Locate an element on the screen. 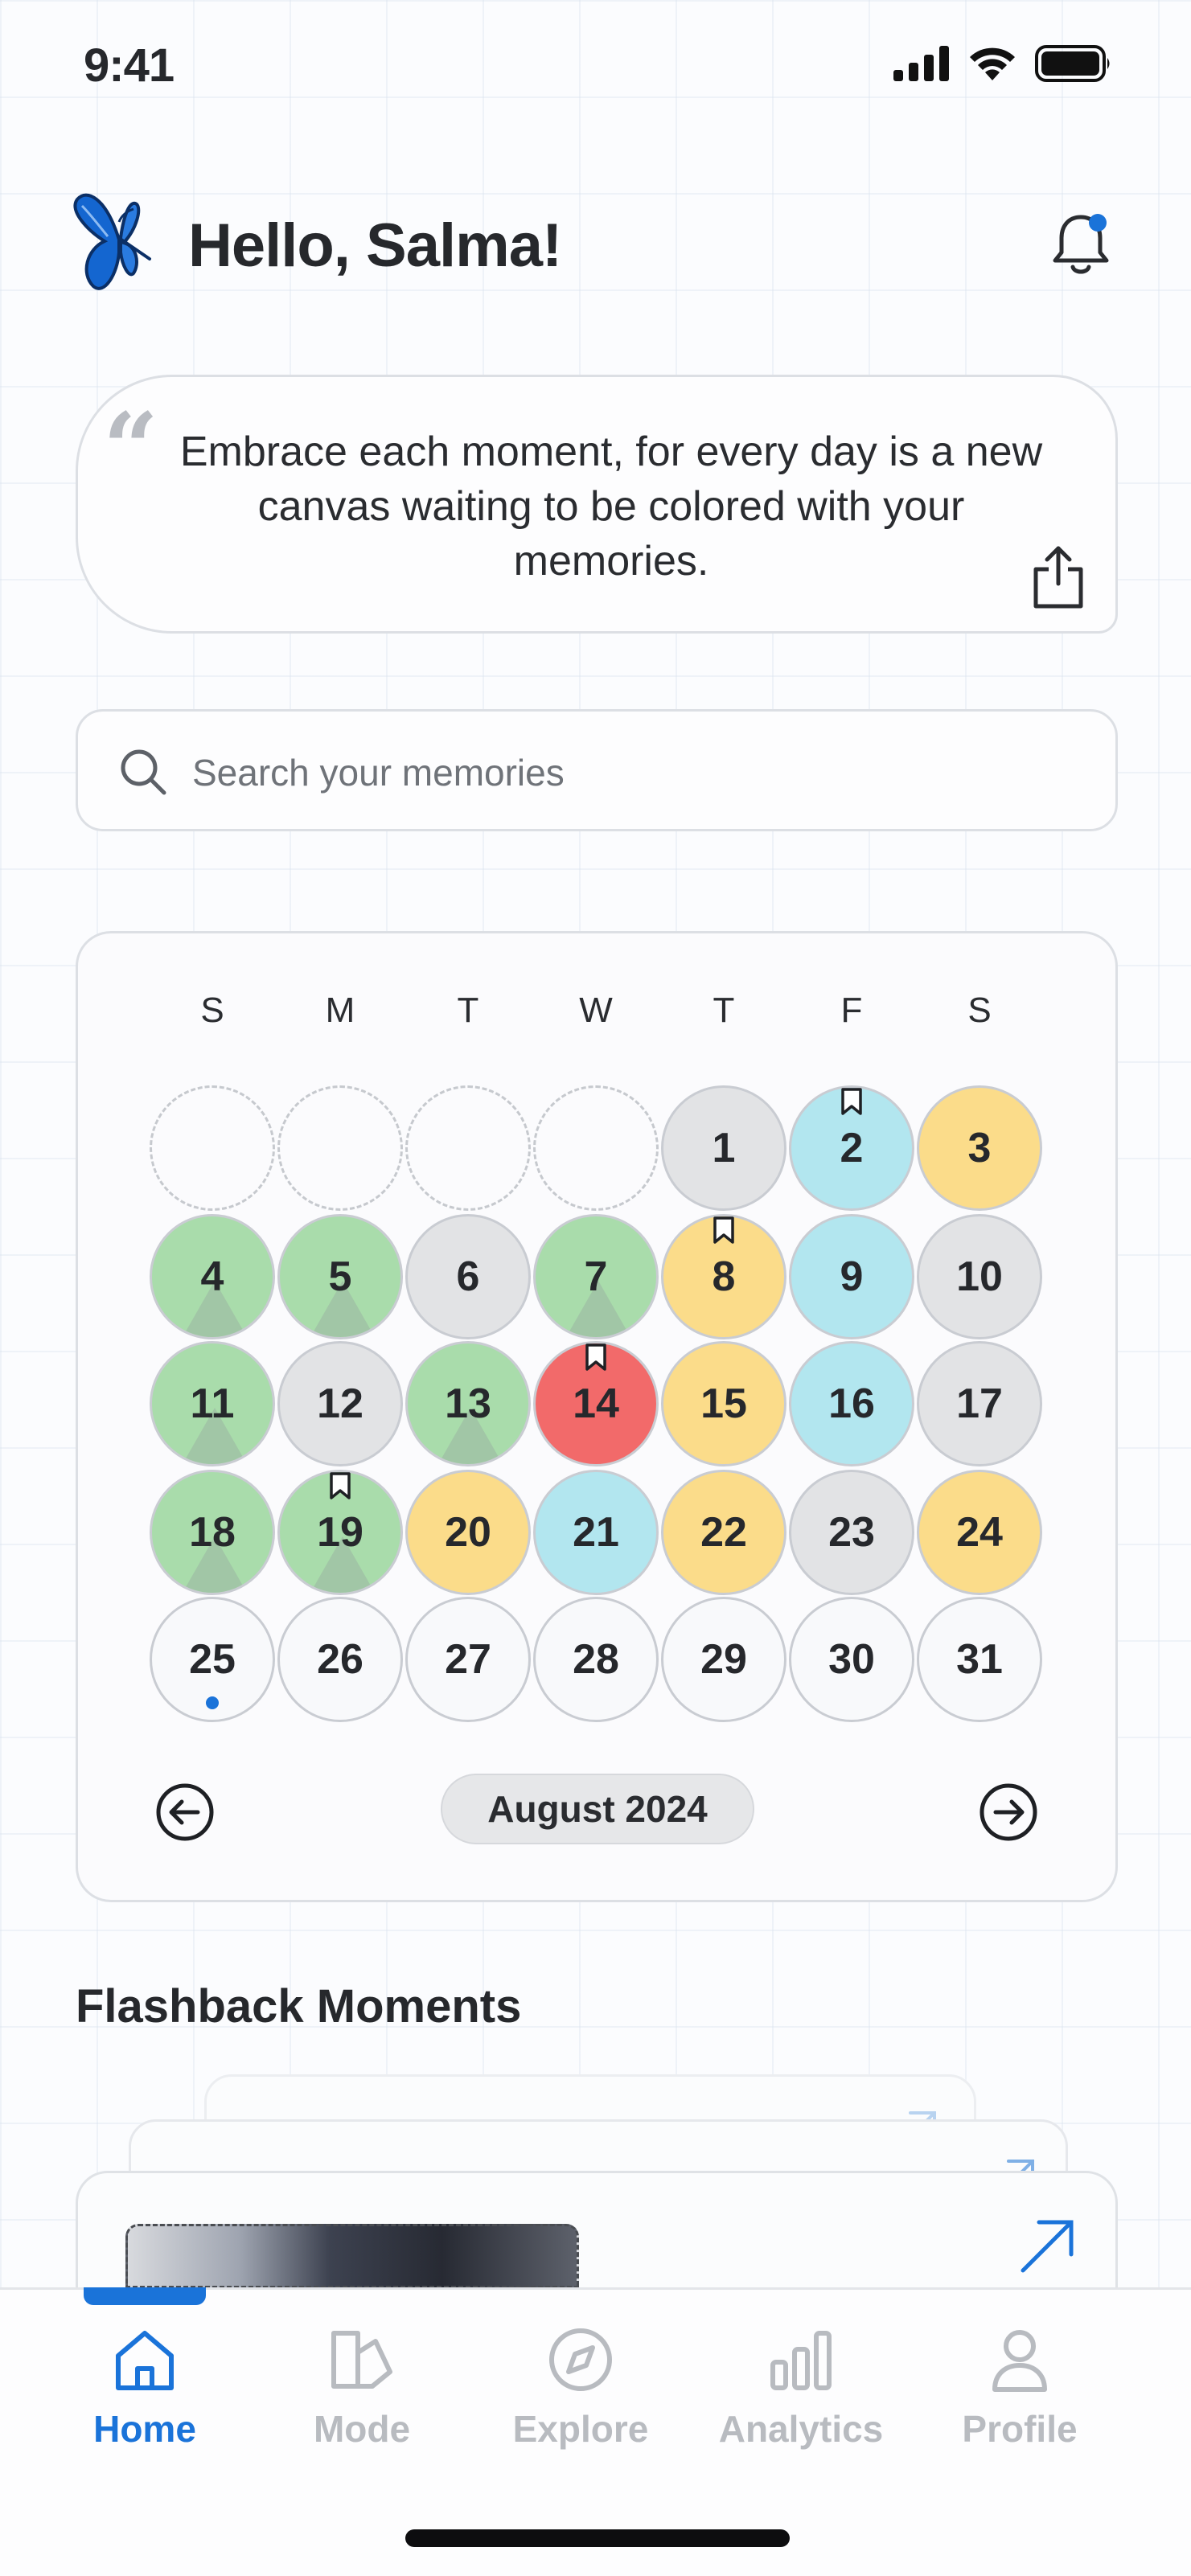  day-number: 30 is located at coordinates (851, 1660).